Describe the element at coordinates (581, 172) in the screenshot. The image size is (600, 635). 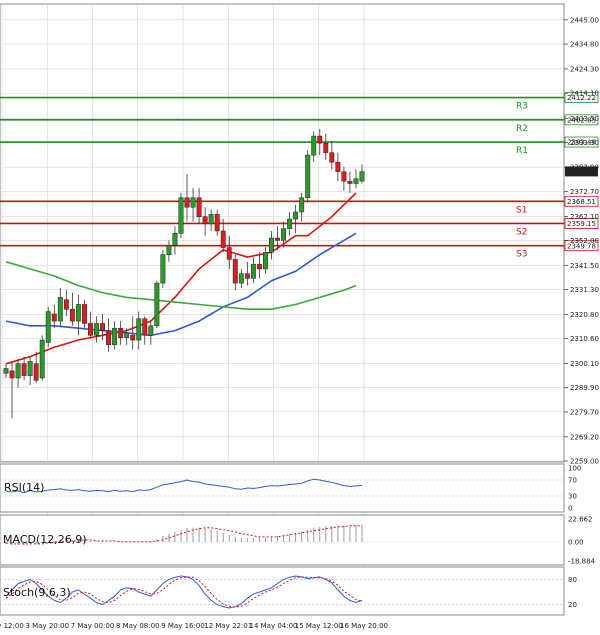
I see `last-price-label: 2381.10` at that location.